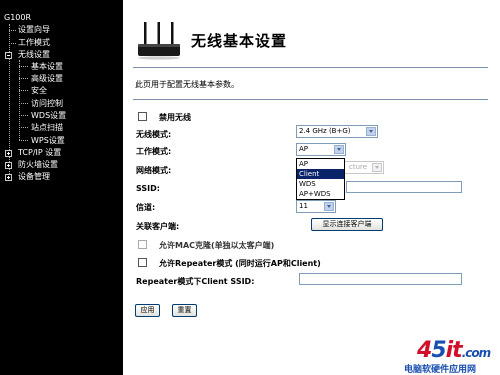 Image resolution: width=500 pixels, height=375 pixels. What do you see at coordinates (47, 79) in the screenshot?
I see `sidebar-item-advanced-settings: 高级设置` at bounding box center [47, 79].